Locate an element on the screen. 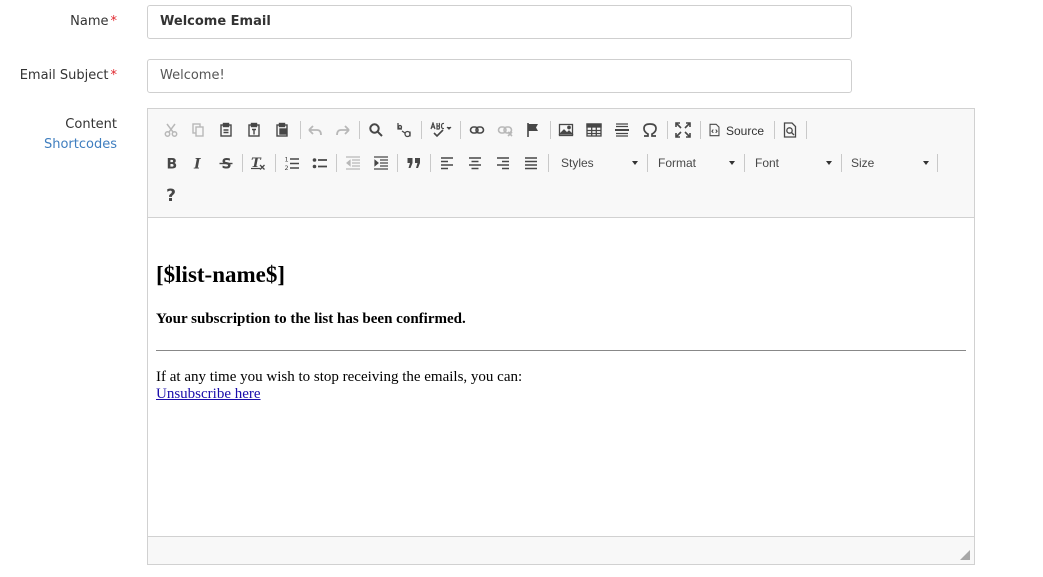 The height and width of the screenshot is (577, 1043). resize-handle-icon is located at coordinates (965, 555).